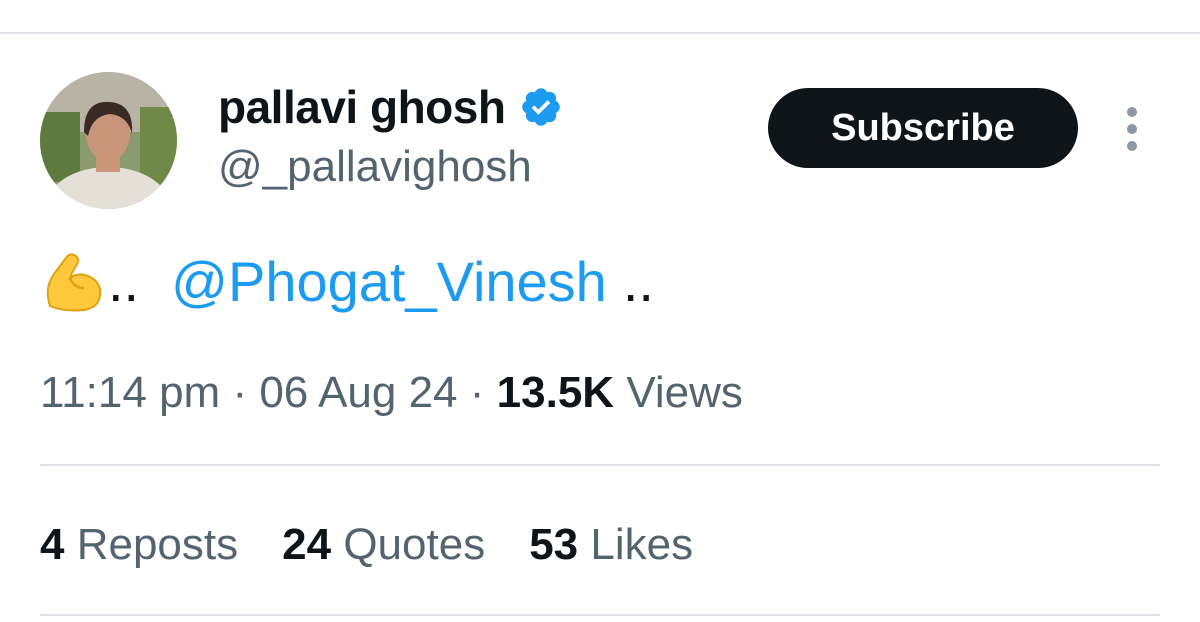 Image resolution: width=1200 pixels, height=622 pixels. I want to click on quotes-count: 24, so click(307, 544).